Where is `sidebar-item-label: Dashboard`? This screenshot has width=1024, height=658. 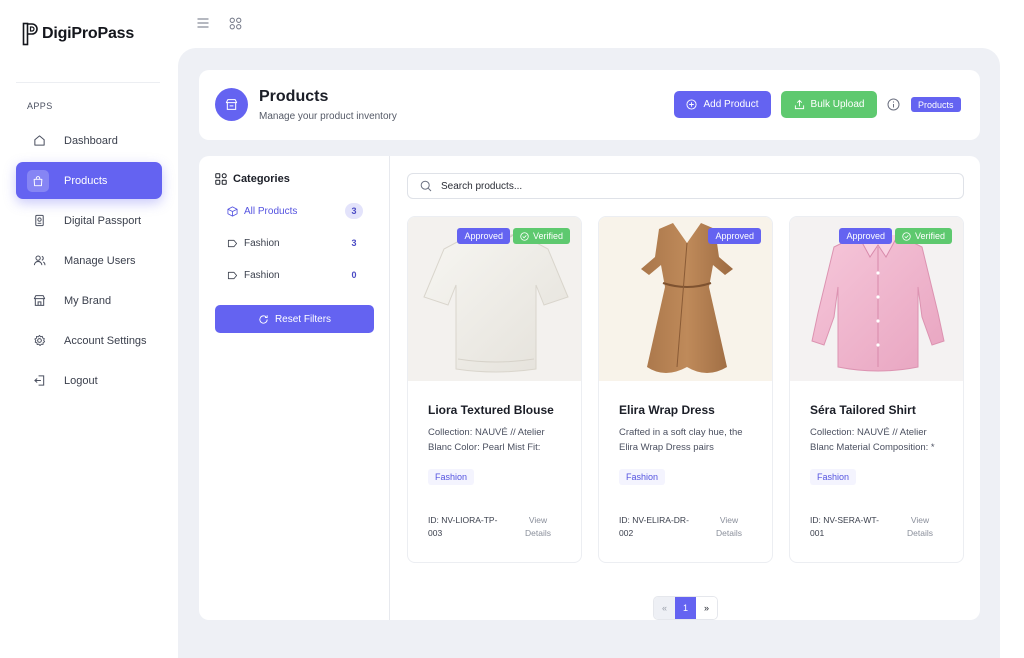
sidebar-item-label: Dashboard is located at coordinates (91, 140).